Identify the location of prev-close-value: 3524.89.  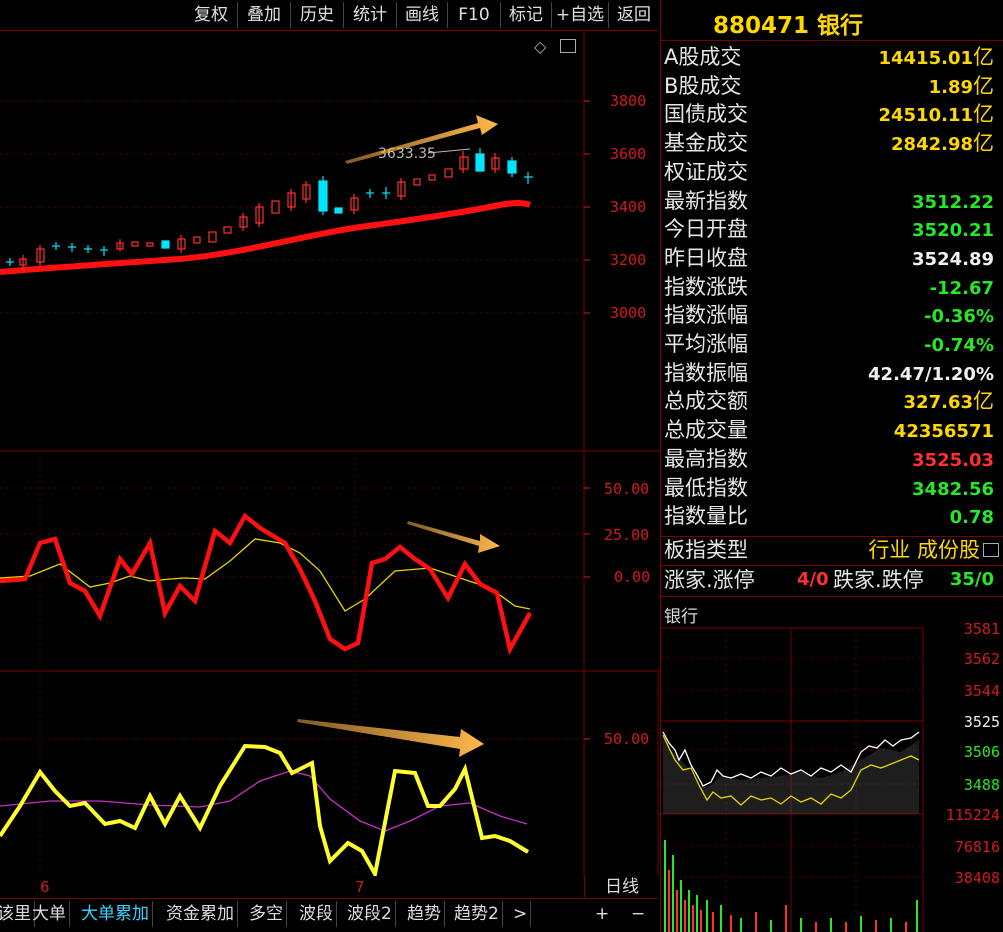
(953, 259).